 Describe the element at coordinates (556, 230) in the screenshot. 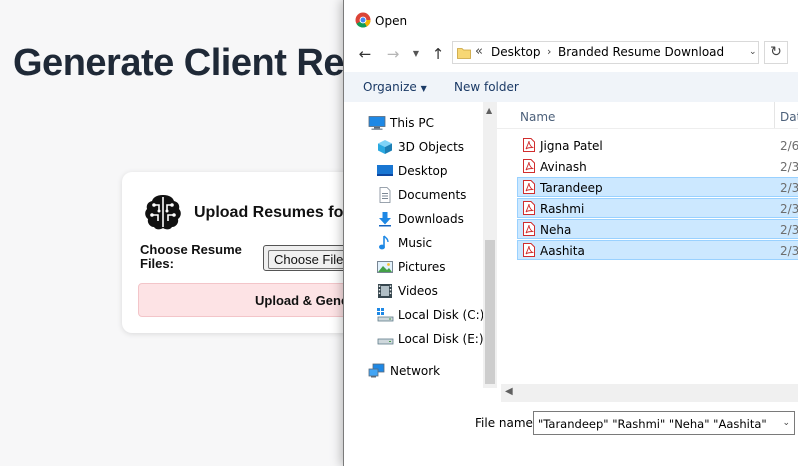

I see `file-name: Neha` at that location.